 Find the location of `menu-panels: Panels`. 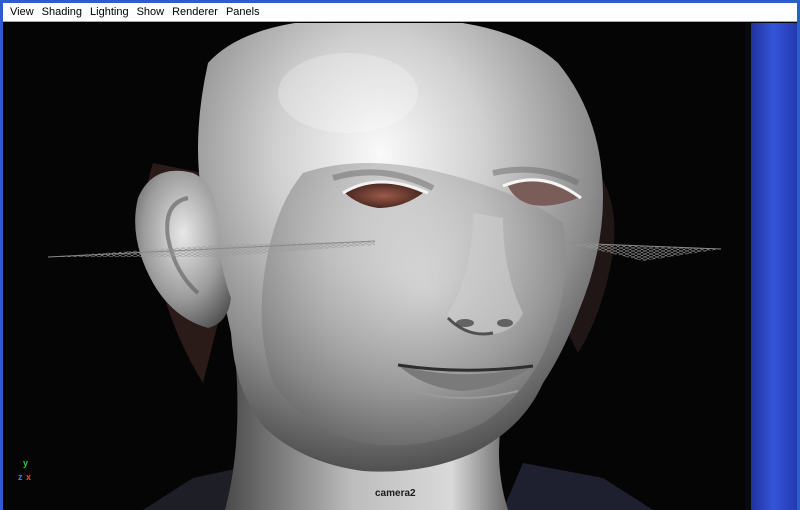

menu-panels: Panels is located at coordinates (243, 12).